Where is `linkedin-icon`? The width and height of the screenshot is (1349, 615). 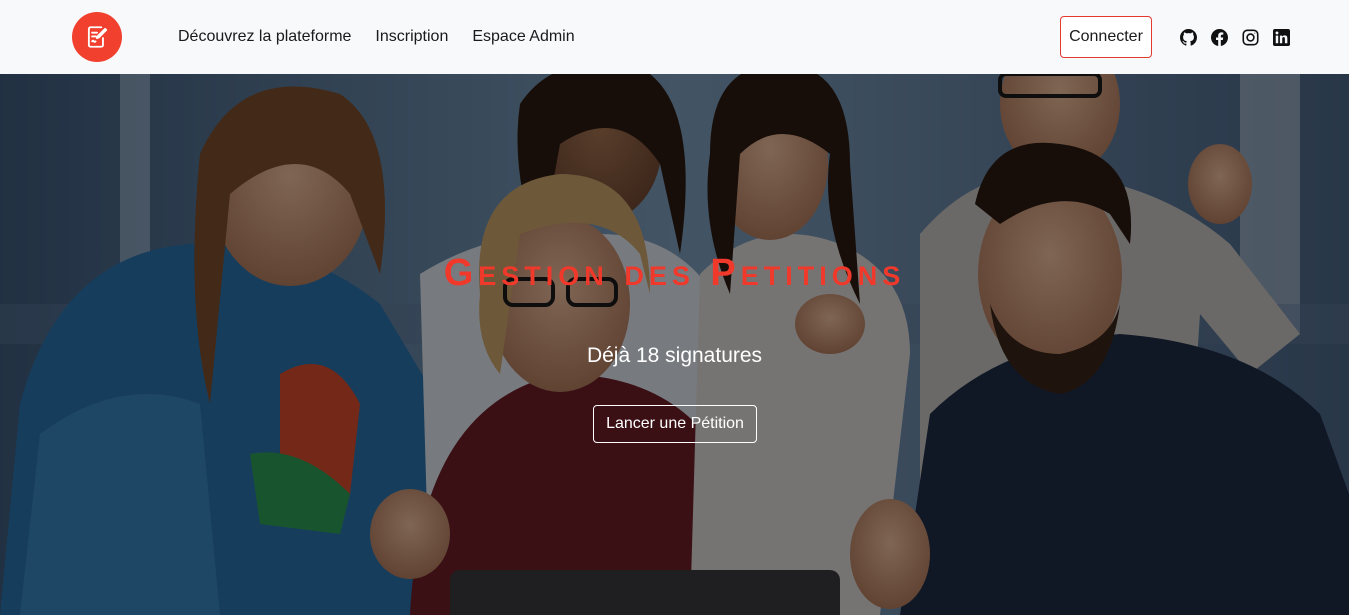 linkedin-icon is located at coordinates (1281, 37).